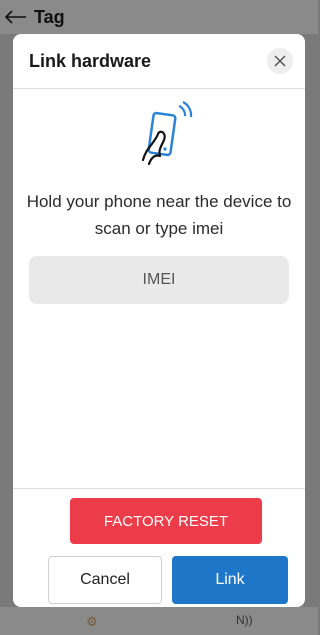  What do you see at coordinates (105, 580) in the screenshot?
I see `cancel-button: Cancel` at bounding box center [105, 580].